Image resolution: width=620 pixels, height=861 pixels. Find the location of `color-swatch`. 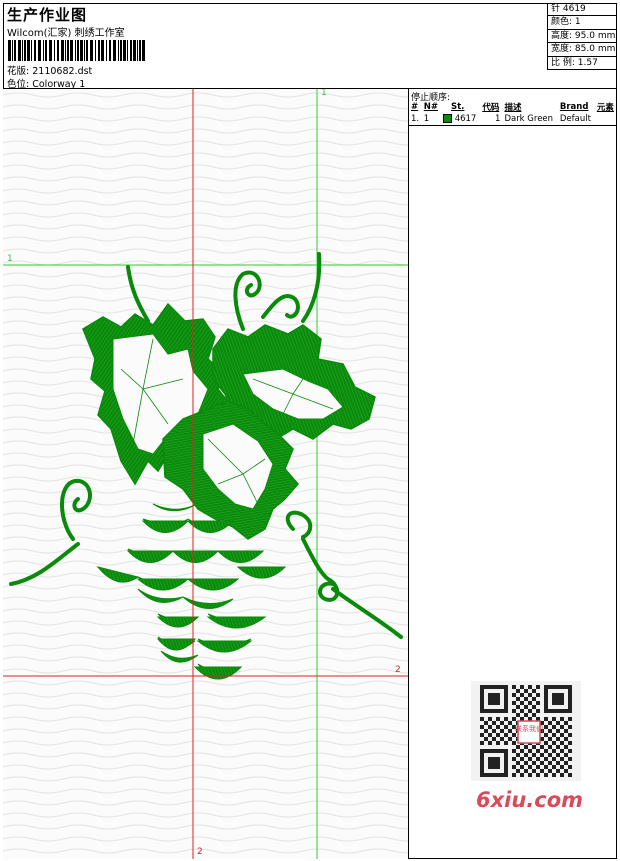

color-swatch is located at coordinates (447, 118).